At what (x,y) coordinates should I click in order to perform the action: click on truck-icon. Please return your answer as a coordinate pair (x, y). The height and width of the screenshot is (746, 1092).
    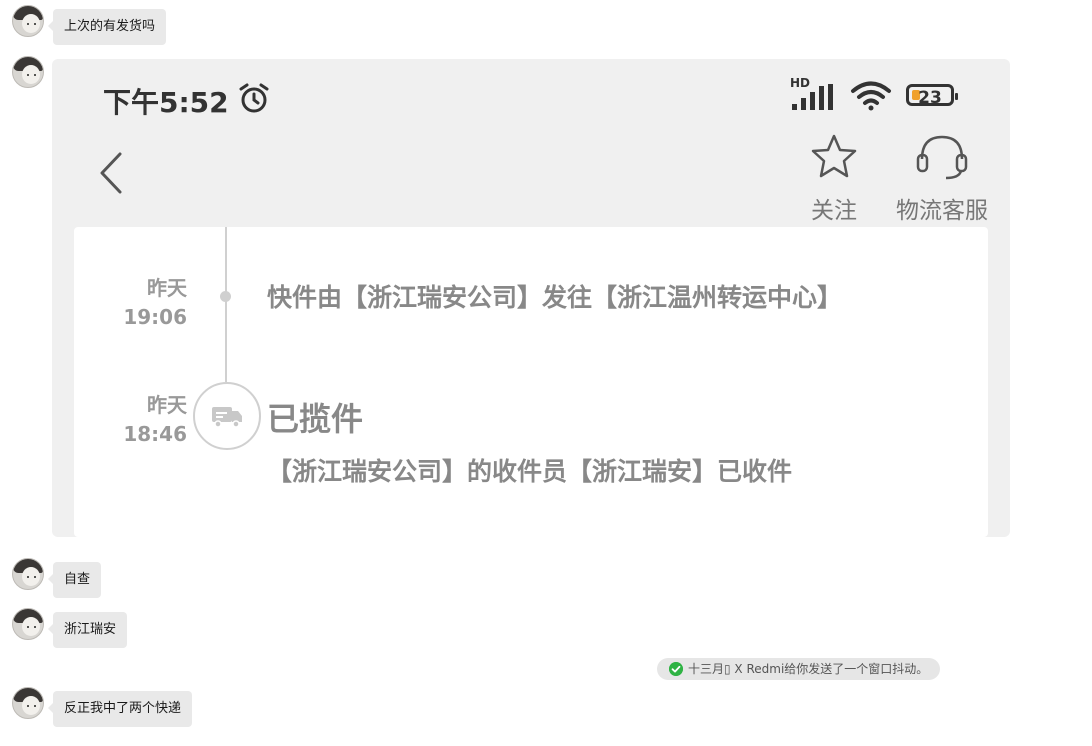
    Looking at the image, I should click on (227, 417).